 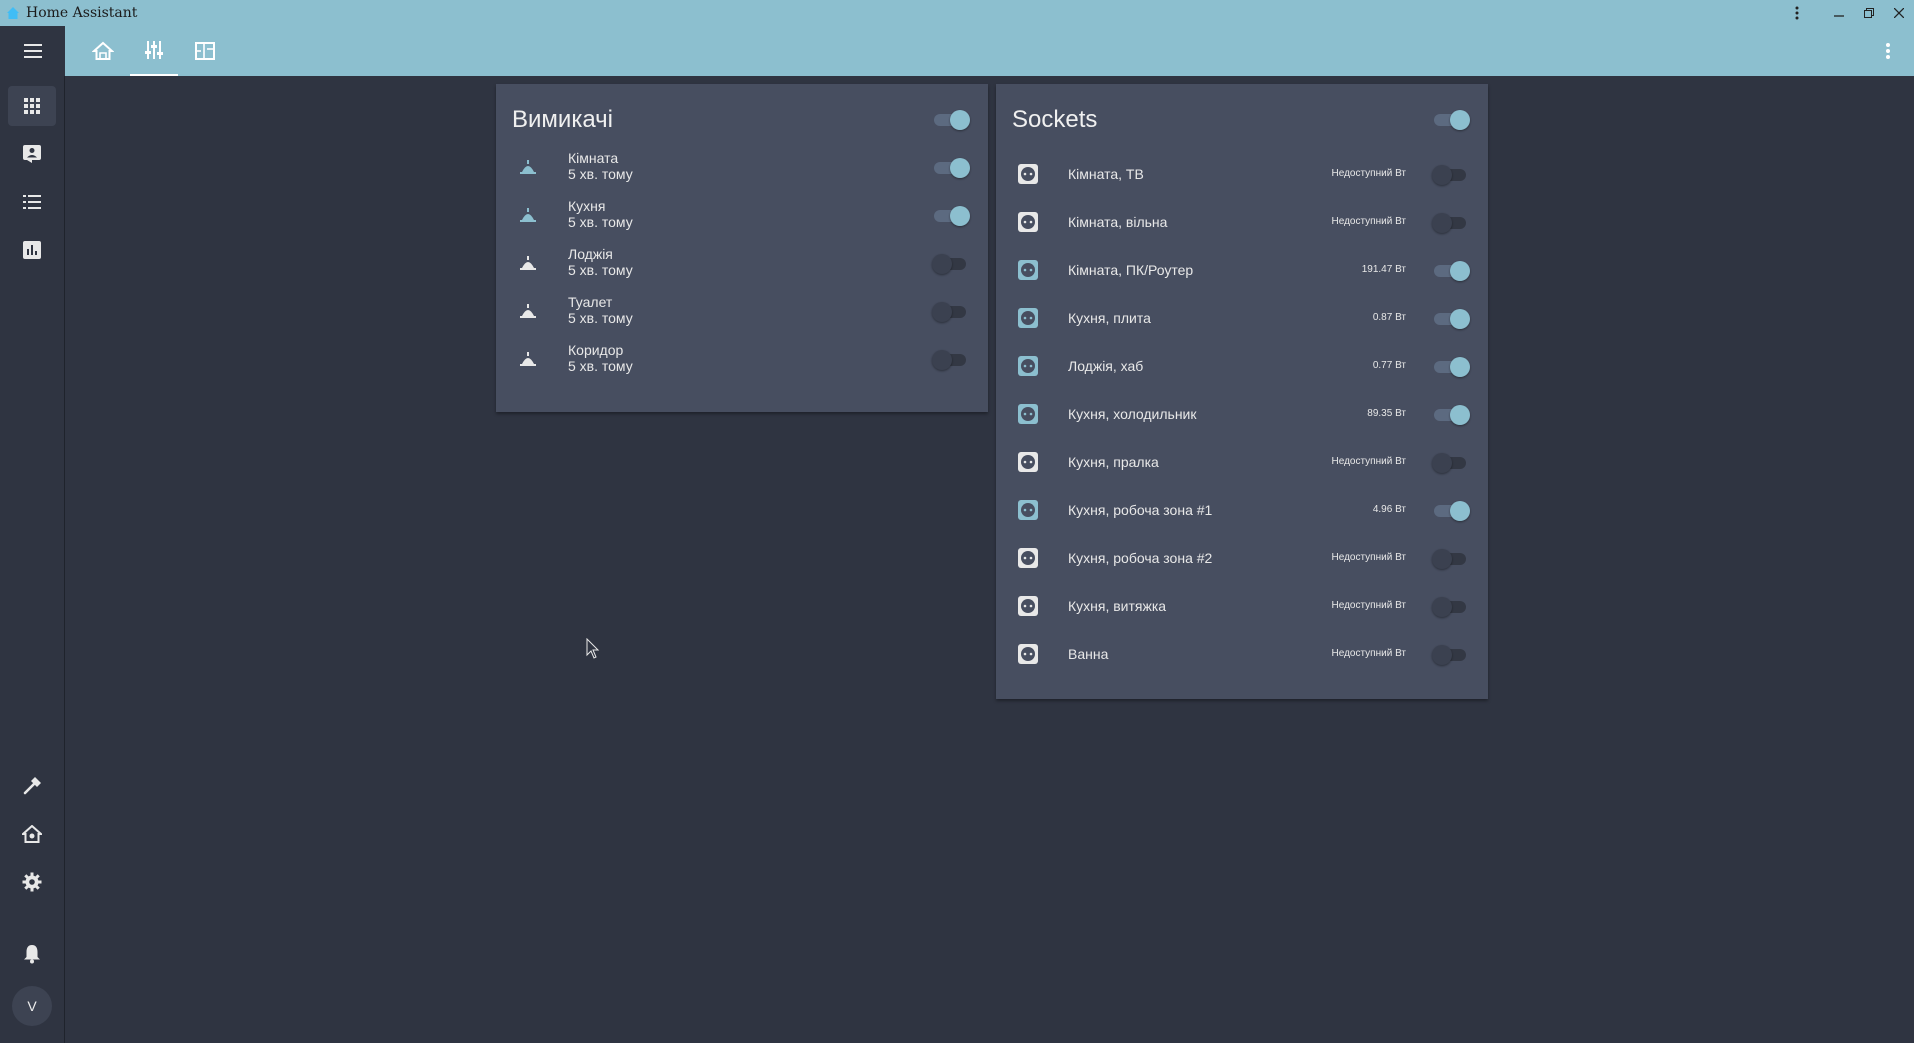 I want to click on switch-row: Кімната 5 хв. тому, so click(x=742, y=168).